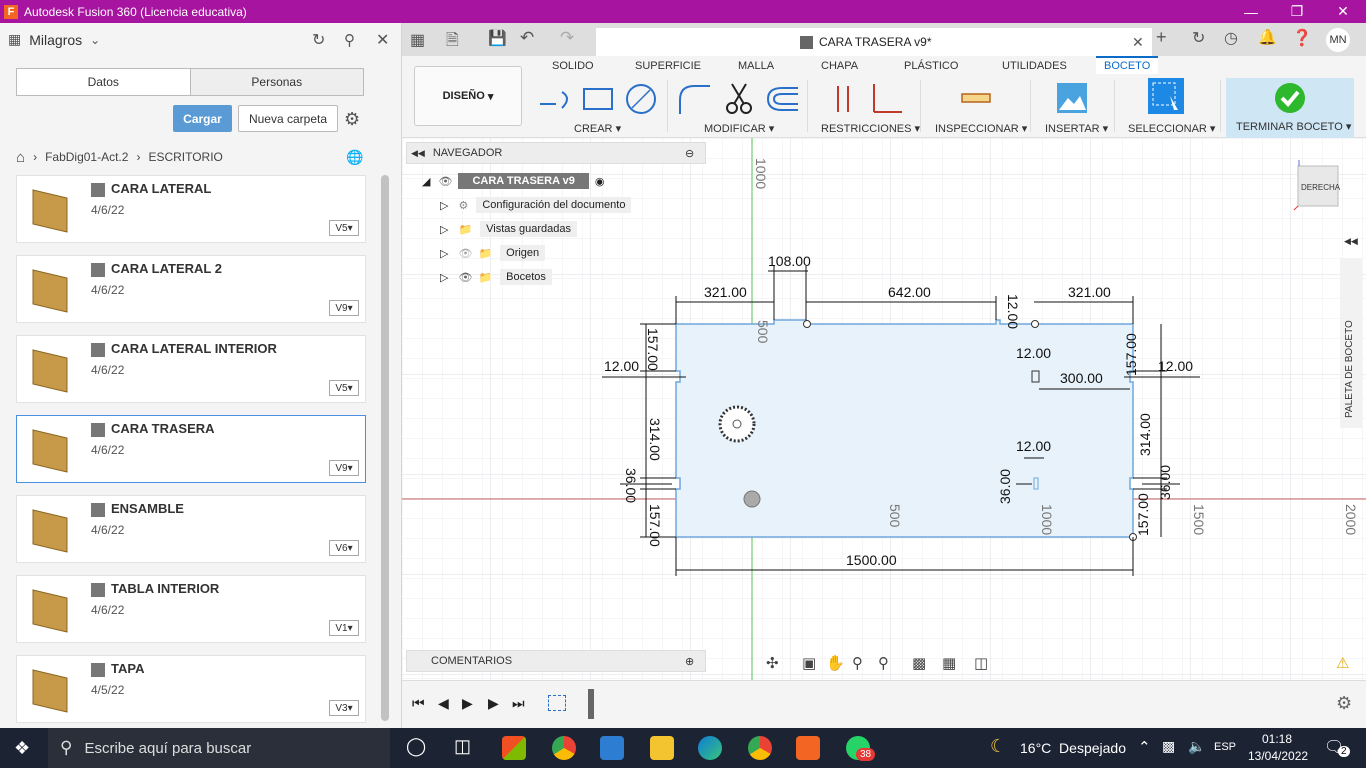 This screenshot has width=1366, height=768. What do you see at coordinates (513, 181) in the screenshot?
I see `browser-root: ◢ 👁 CARA TRASERA v9 ◉` at bounding box center [513, 181].